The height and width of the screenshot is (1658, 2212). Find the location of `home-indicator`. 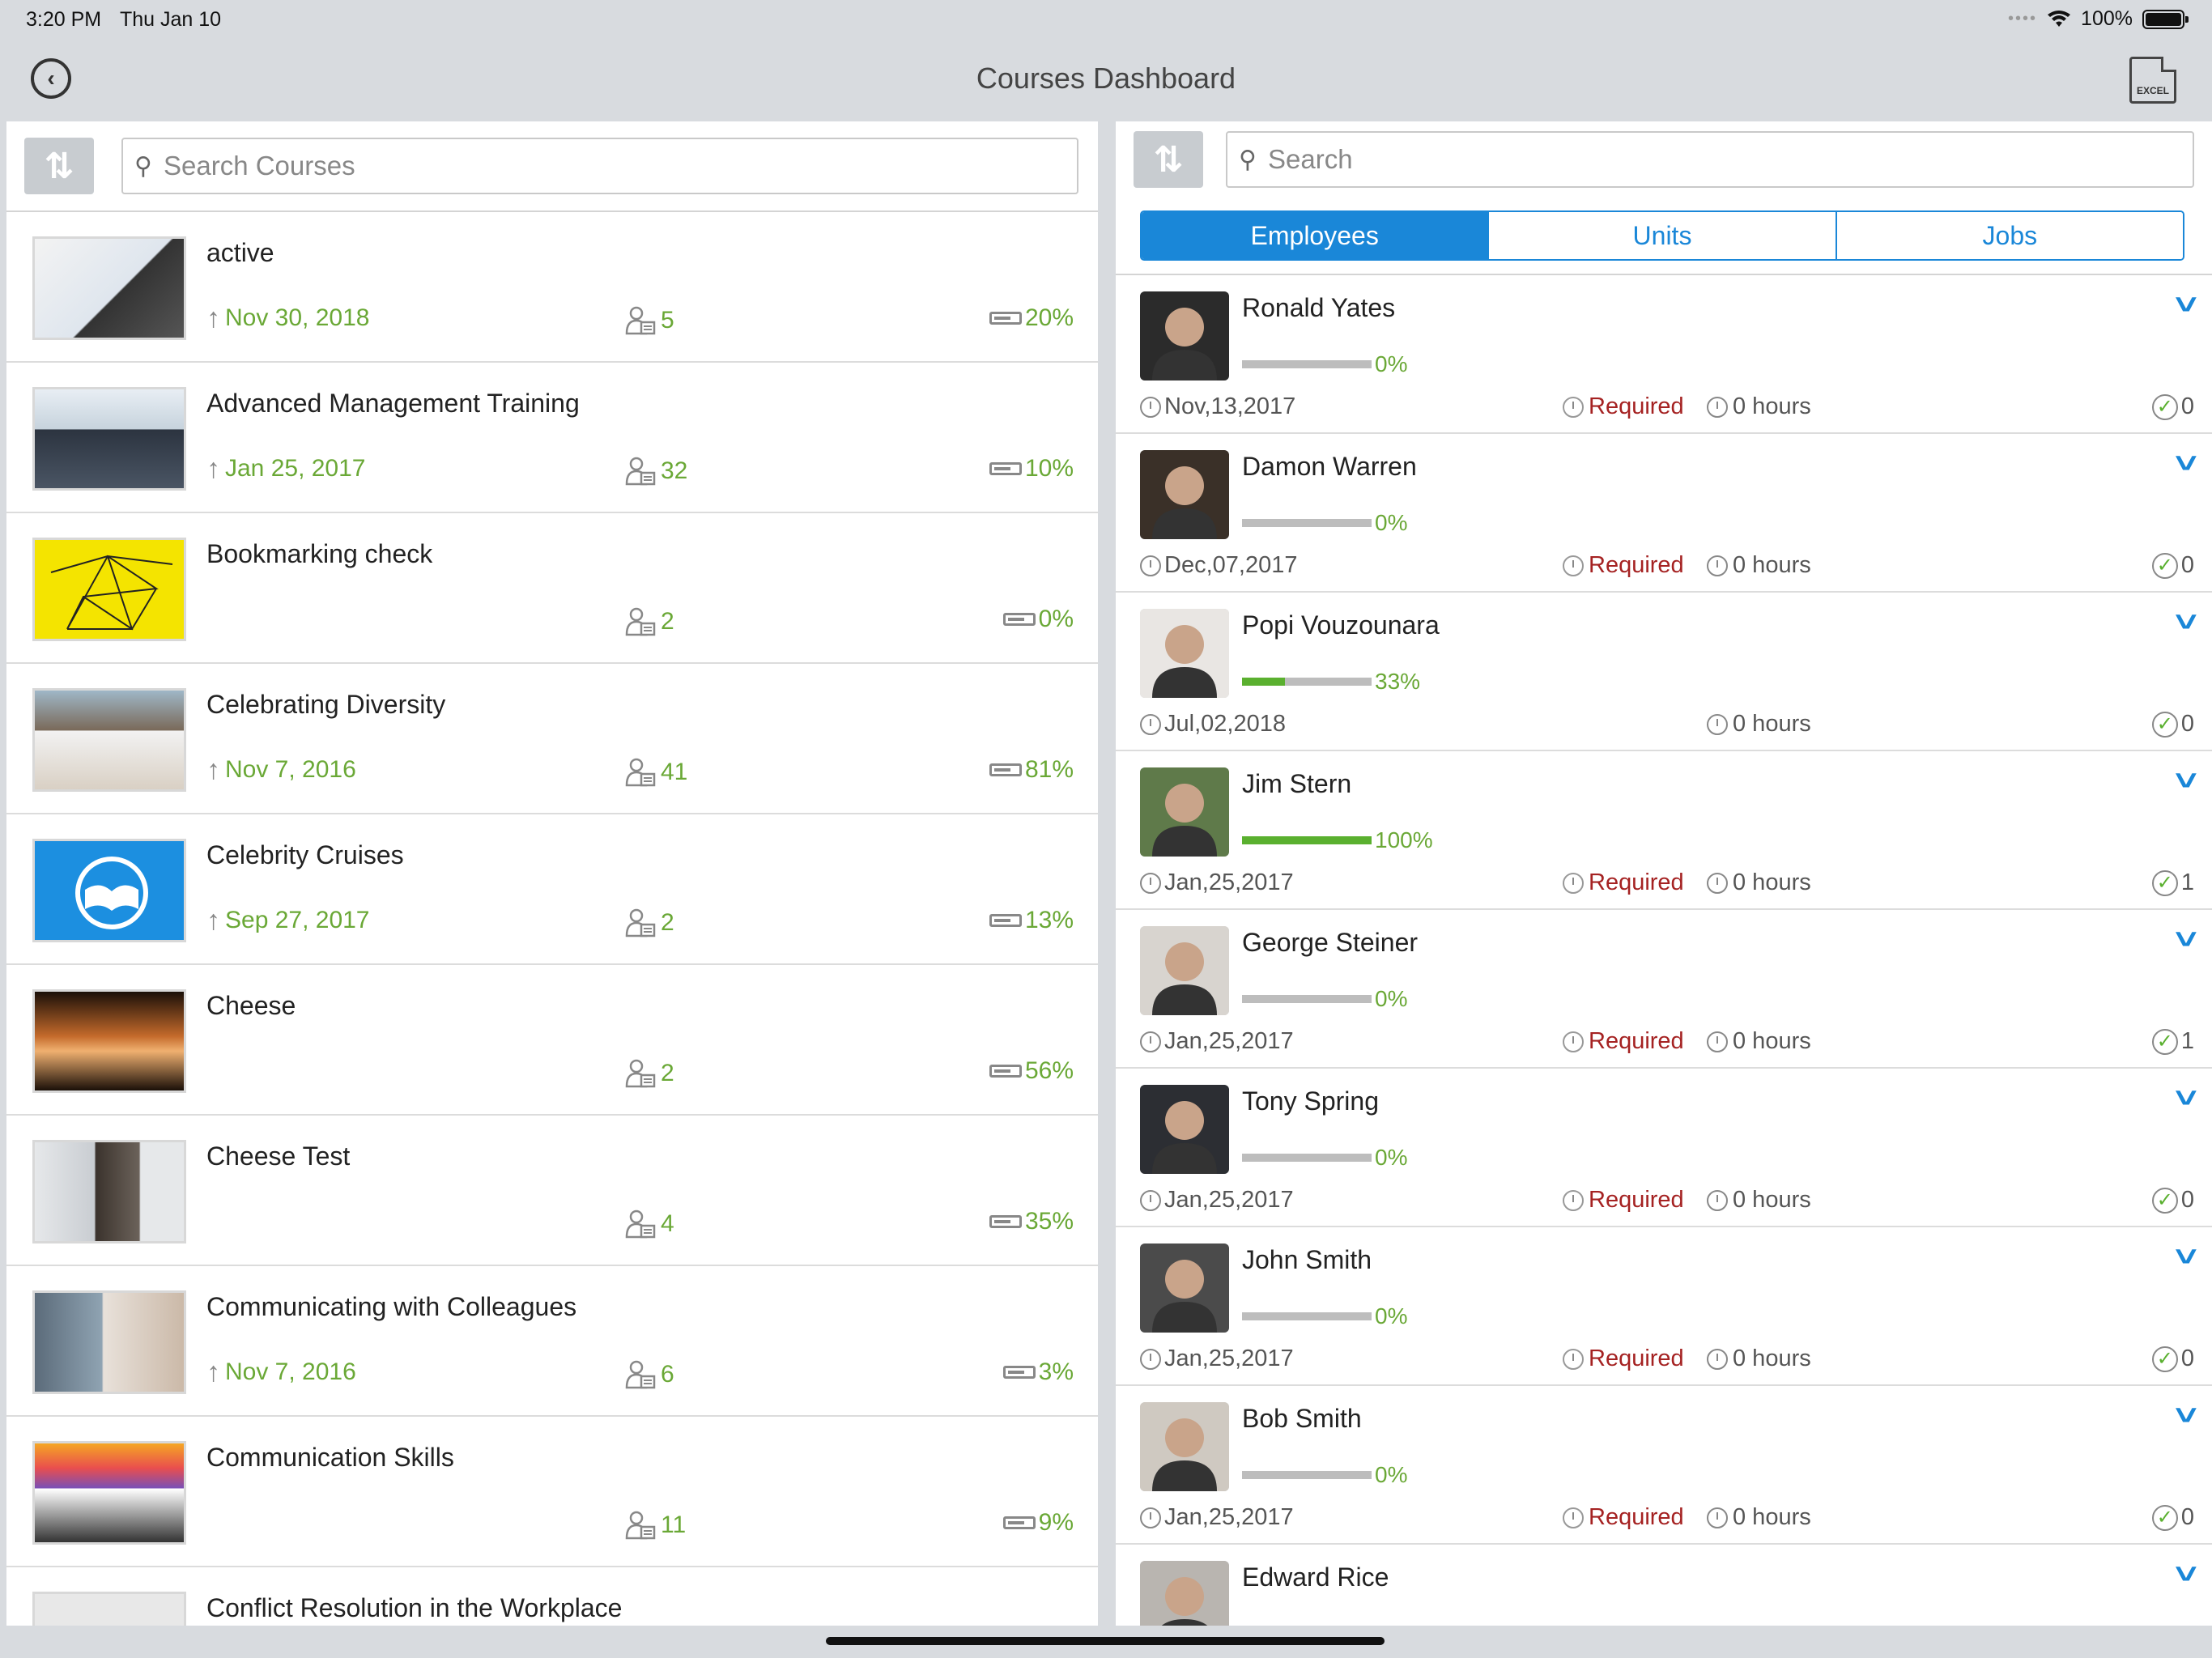

home-indicator is located at coordinates (1105, 1641).